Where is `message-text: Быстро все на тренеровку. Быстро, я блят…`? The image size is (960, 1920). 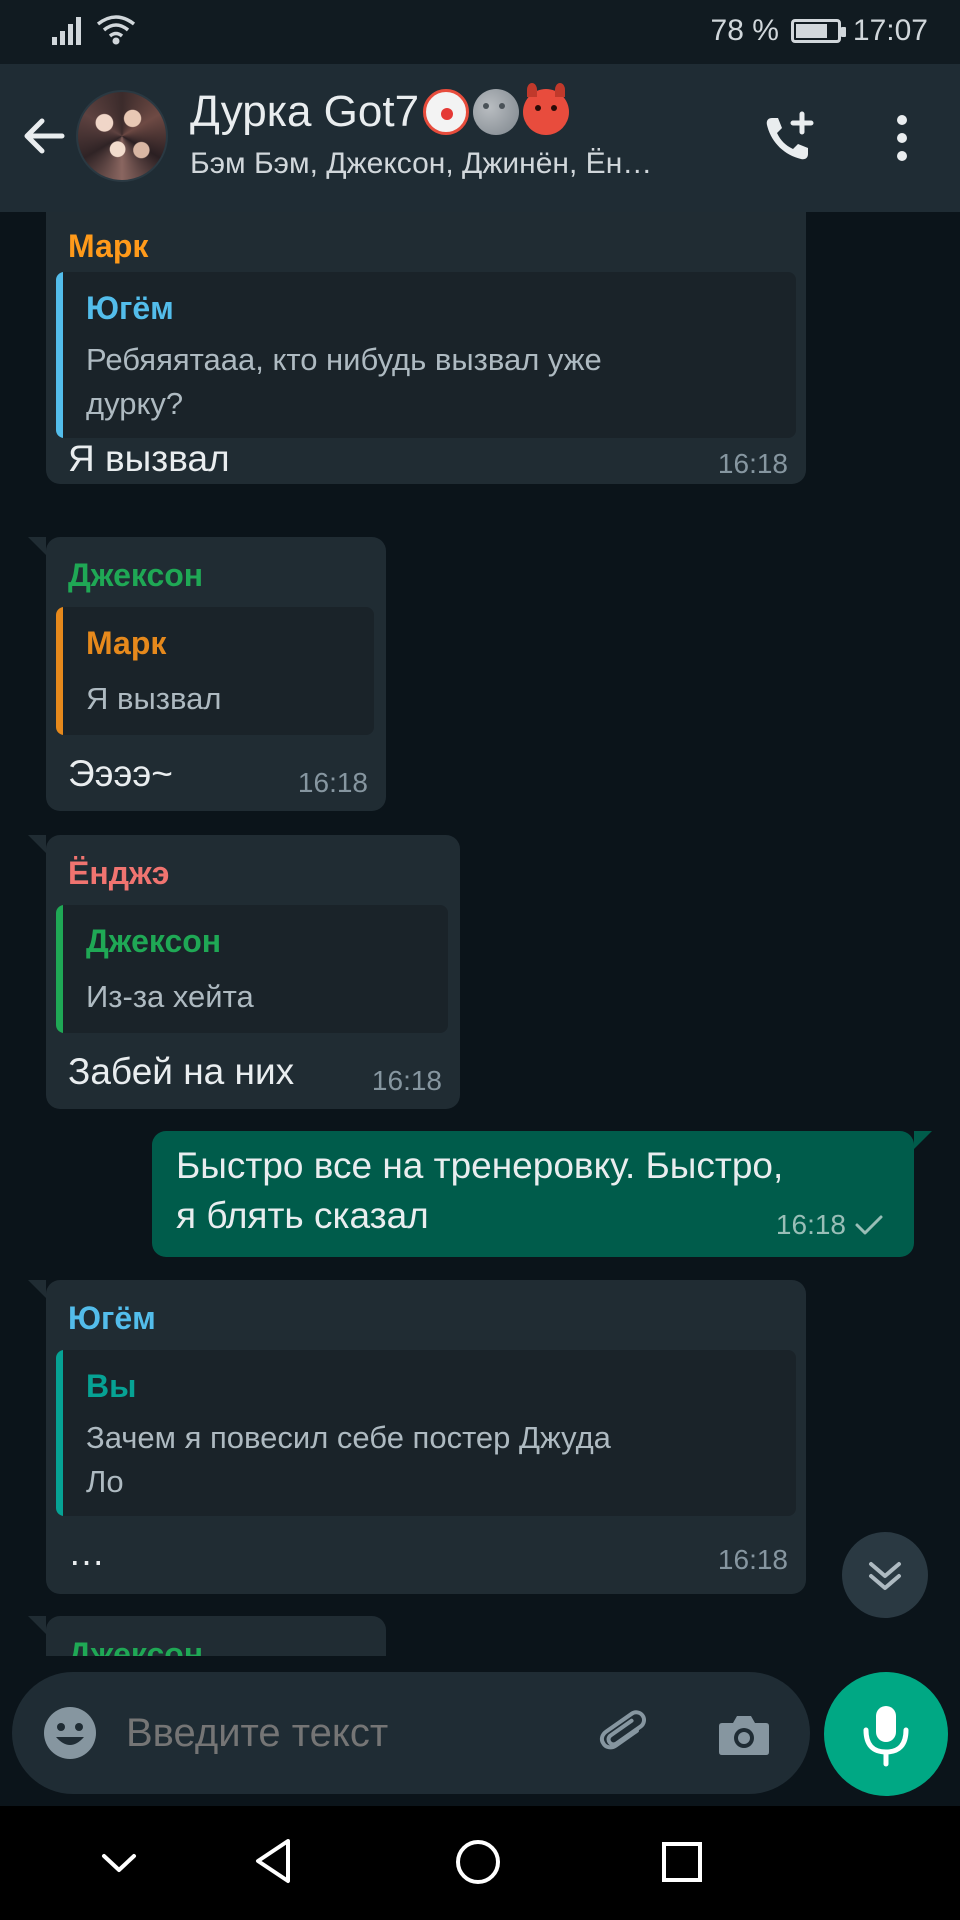 message-text: Быстро все на тренеровку. Быстро, я блят… is located at coordinates (479, 1191).